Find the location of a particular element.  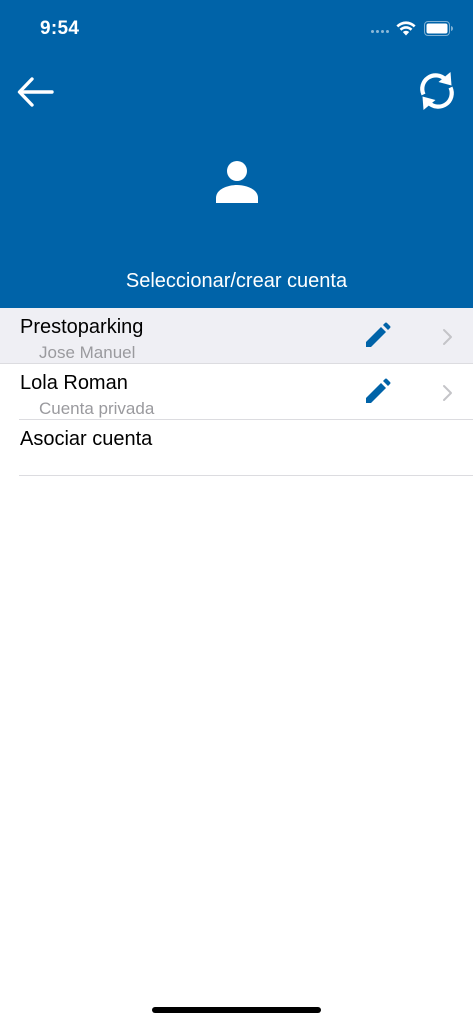

associate-account-label: Asociar cuenta is located at coordinates (86, 439).